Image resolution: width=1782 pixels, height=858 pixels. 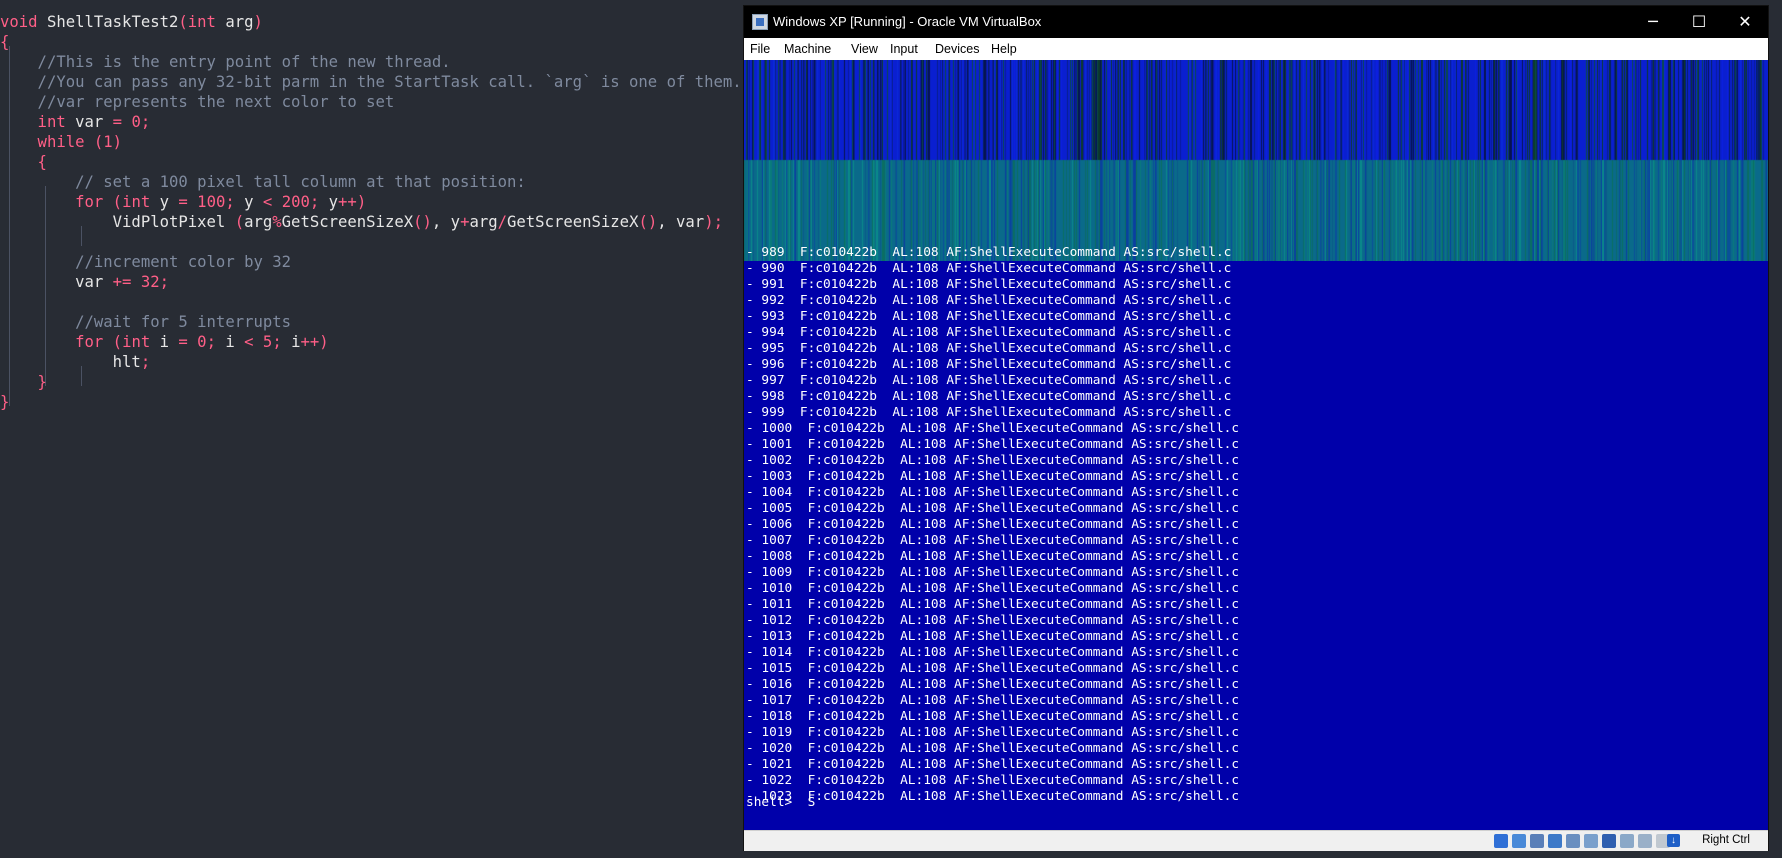 What do you see at coordinates (1591, 841) in the screenshot?
I see `shared-folders-icon` at bounding box center [1591, 841].